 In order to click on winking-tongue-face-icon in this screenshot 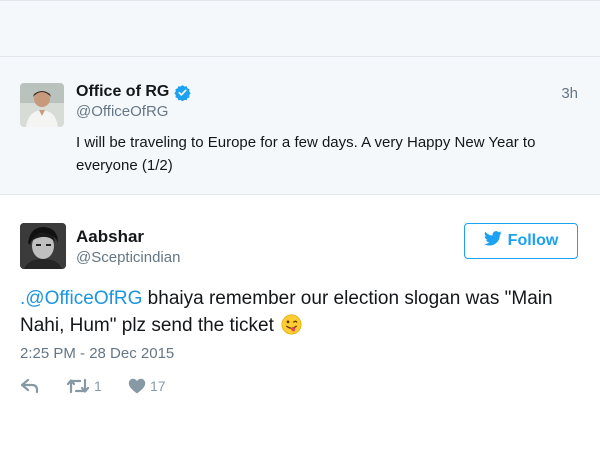, I will do `click(291, 324)`.